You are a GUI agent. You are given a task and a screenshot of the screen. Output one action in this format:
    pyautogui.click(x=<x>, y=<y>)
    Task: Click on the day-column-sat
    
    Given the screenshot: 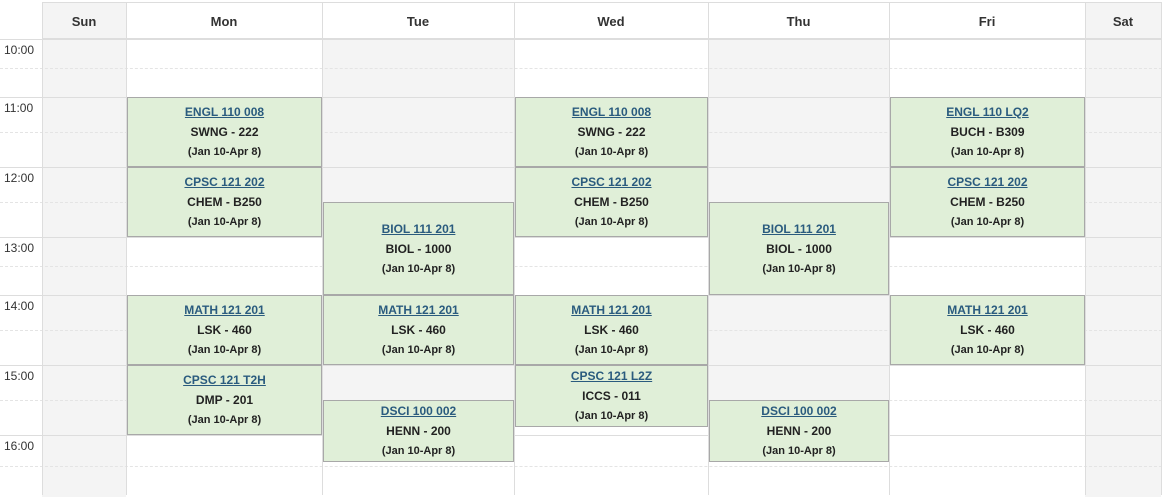 What is the action you would take?
    pyautogui.click(x=1123, y=268)
    